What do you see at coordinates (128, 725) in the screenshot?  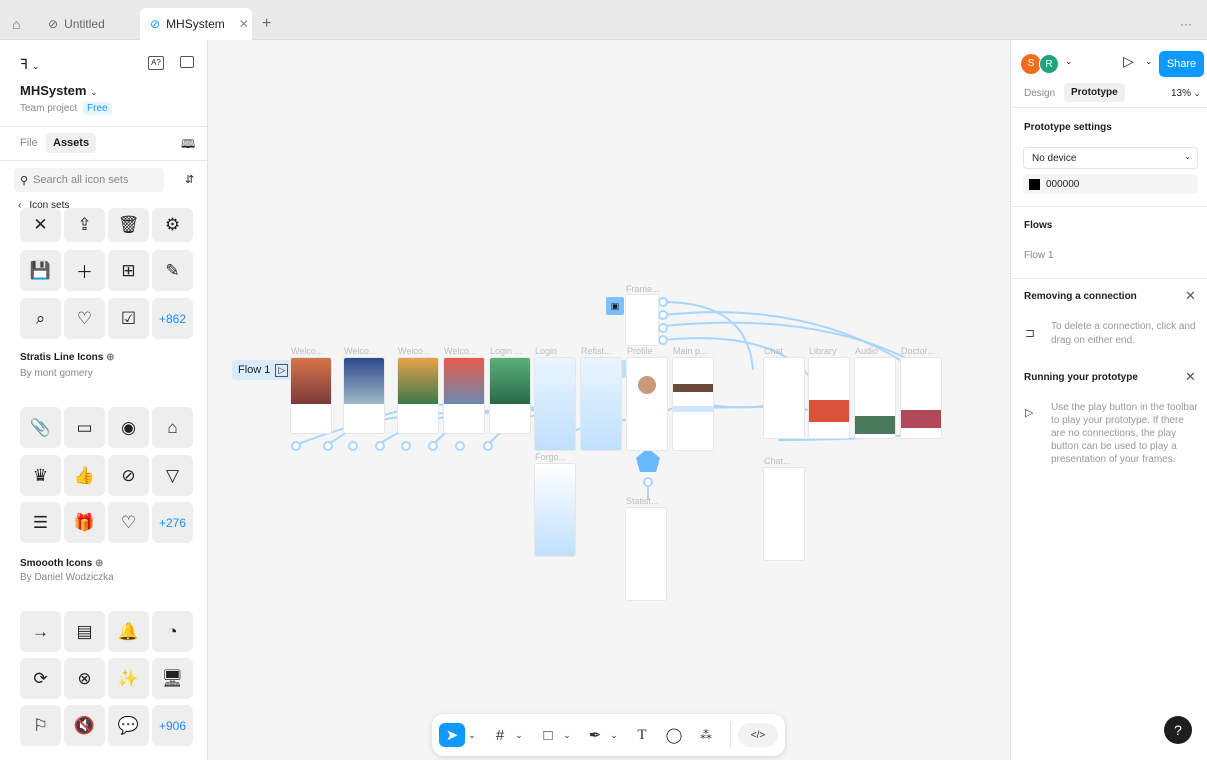 I see `chat-icon: 💬` at bounding box center [128, 725].